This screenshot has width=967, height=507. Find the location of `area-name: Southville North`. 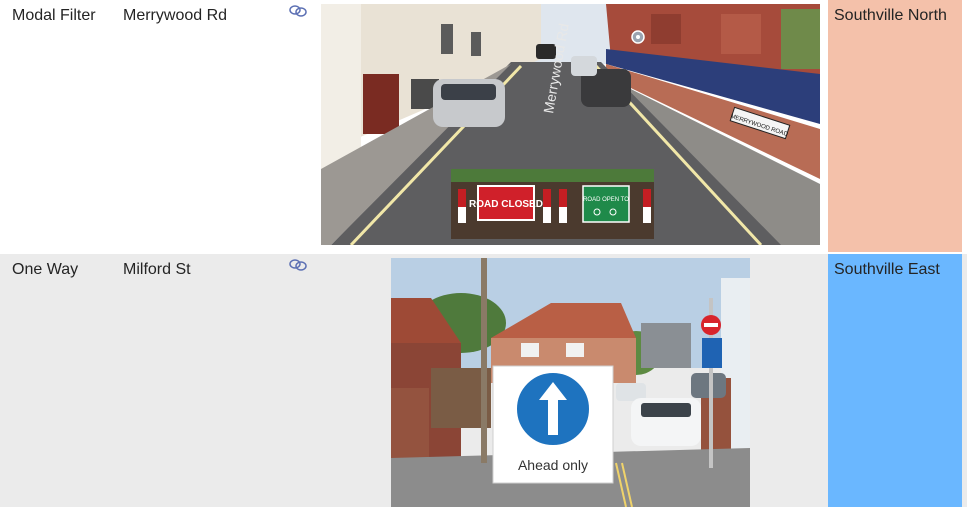

area-name: Southville North is located at coordinates (890, 15).